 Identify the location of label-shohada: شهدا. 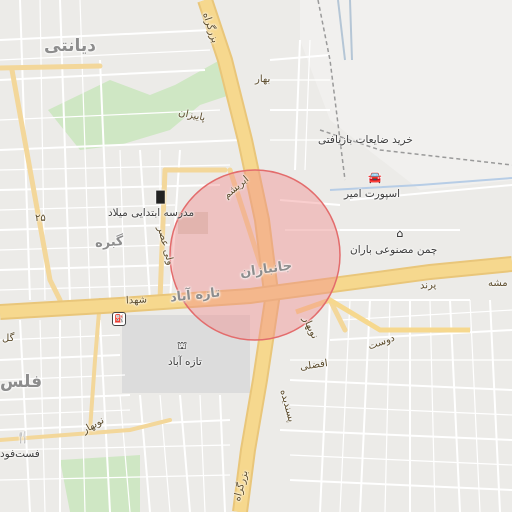
(136, 300).